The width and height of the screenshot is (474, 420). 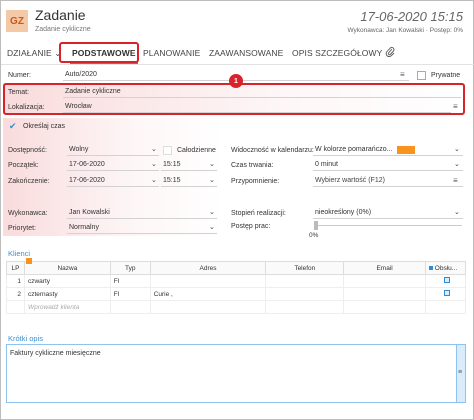 What do you see at coordinates (29, 53) in the screenshot?
I see `tab-action-label: DZIAŁANIE` at bounding box center [29, 53].